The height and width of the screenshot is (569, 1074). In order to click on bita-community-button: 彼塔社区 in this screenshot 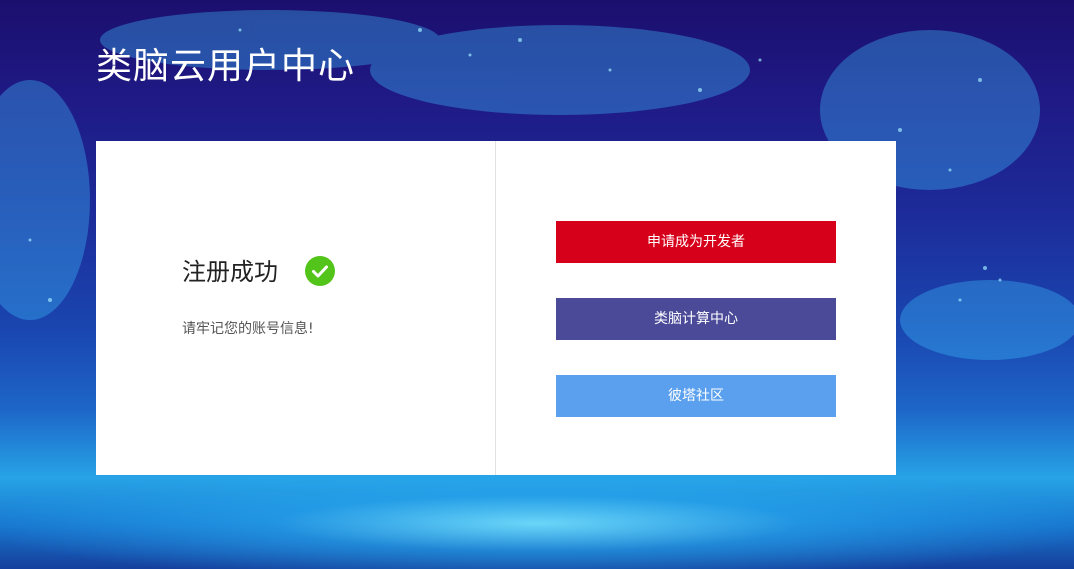, I will do `click(696, 396)`.